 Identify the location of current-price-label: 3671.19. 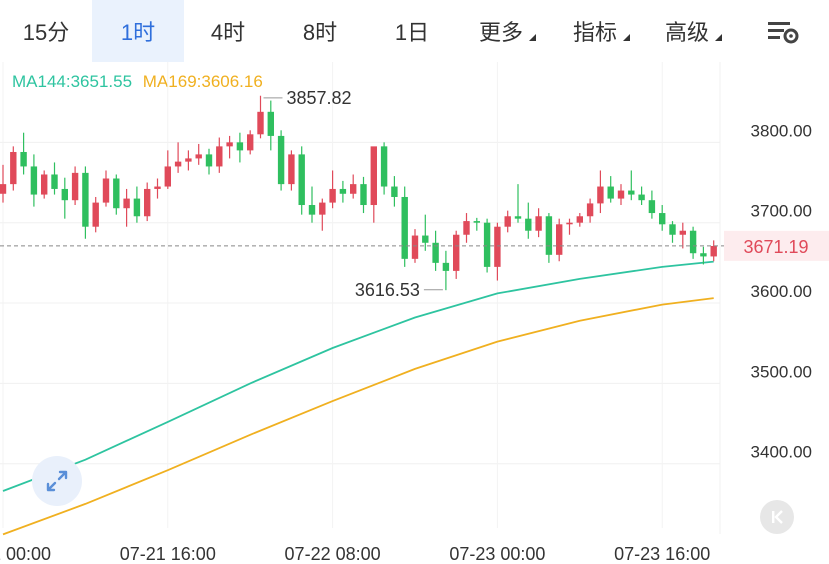
(775, 247).